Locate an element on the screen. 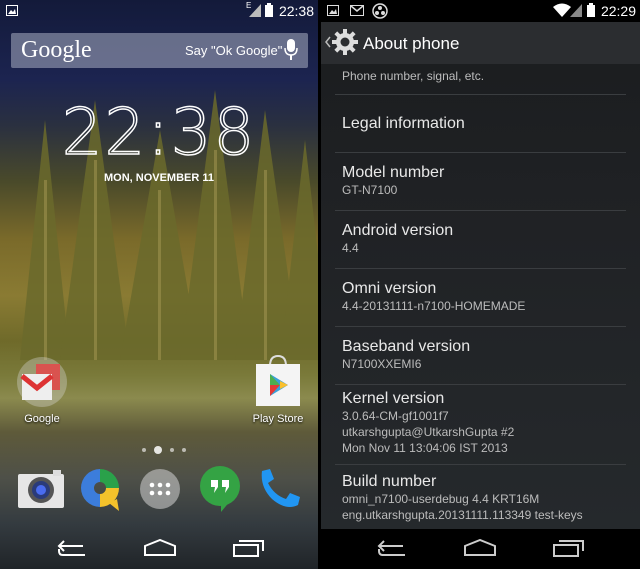  wifi-icon is located at coordinates (562, 10).